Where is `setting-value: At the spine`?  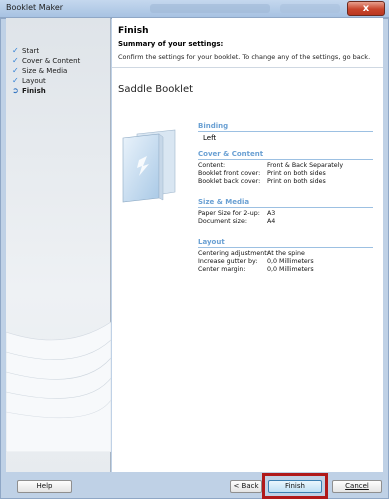 setting-value: At the spine is located at coordinates (286, 253).